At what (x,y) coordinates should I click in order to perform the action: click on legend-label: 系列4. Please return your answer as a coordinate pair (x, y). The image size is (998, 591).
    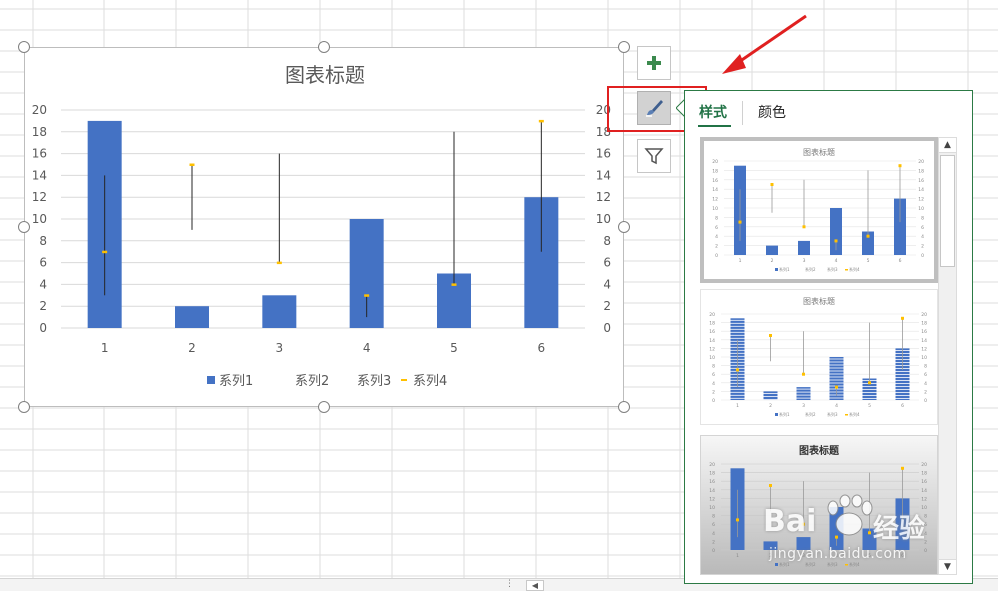
    Looking at the image, I should click on (430, 381).